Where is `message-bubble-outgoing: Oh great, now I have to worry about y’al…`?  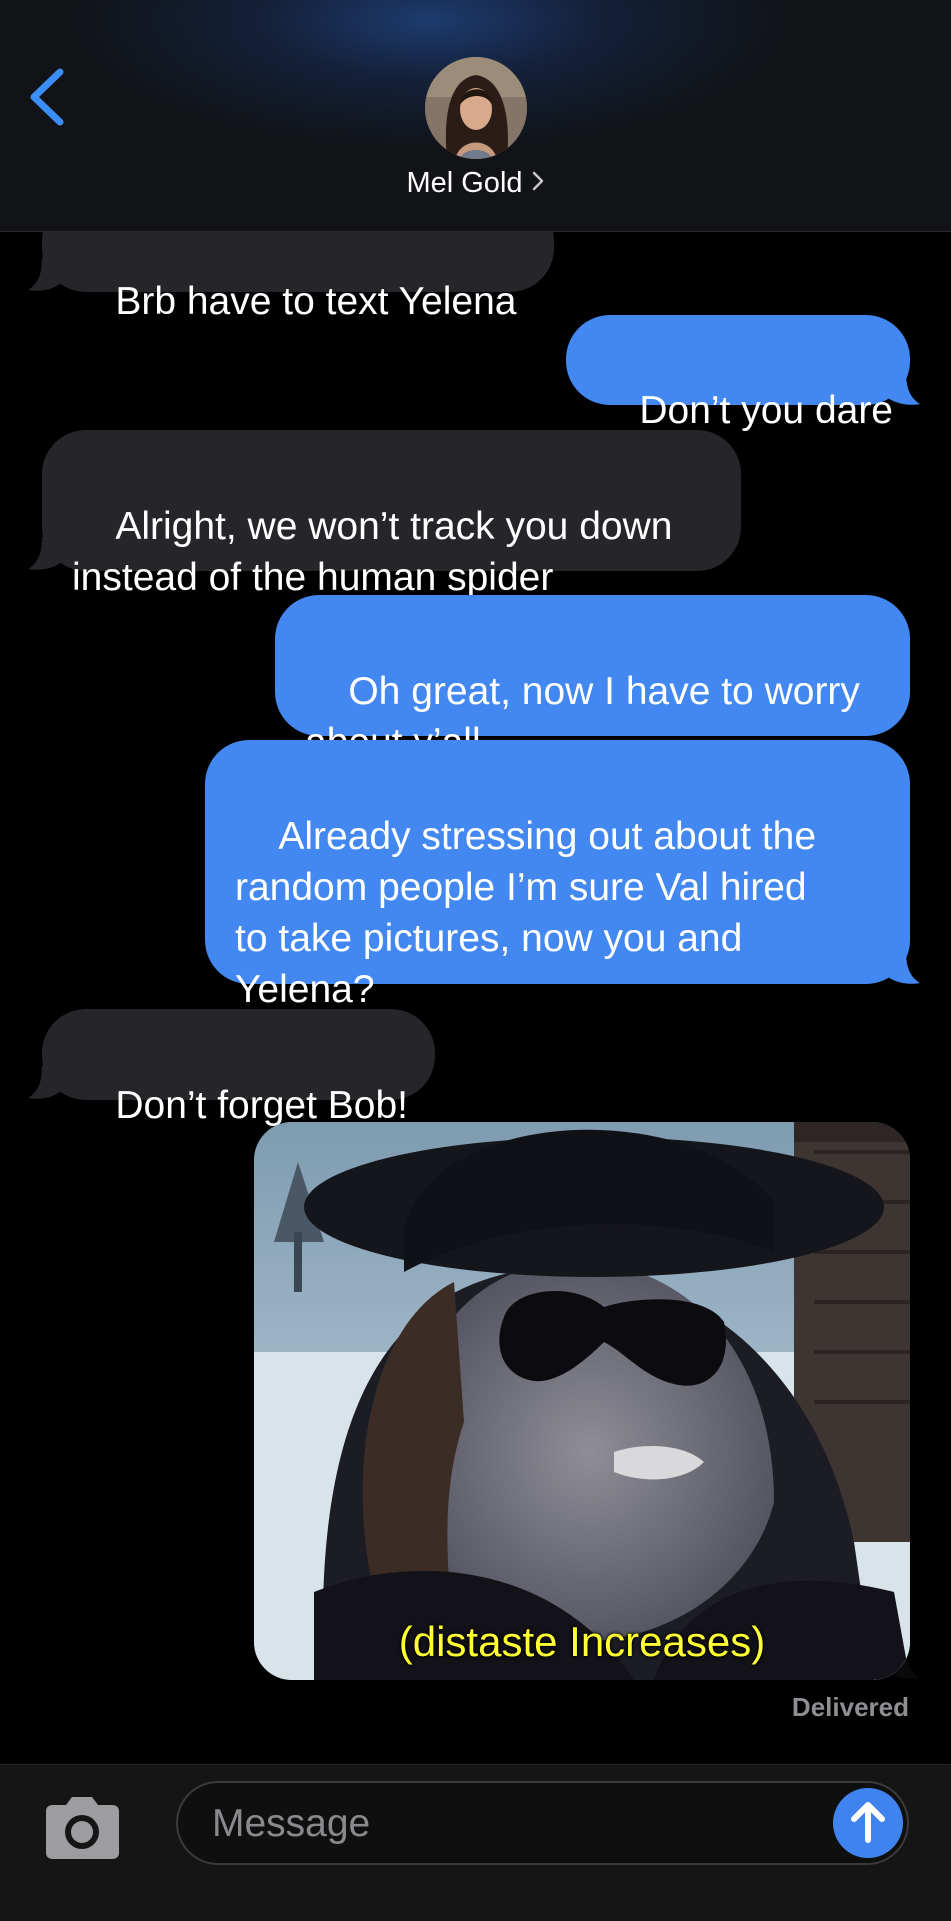
message-bubble-outgoing: Oh great, now I have to worry about y’al… is located at coordinates (592, 679).